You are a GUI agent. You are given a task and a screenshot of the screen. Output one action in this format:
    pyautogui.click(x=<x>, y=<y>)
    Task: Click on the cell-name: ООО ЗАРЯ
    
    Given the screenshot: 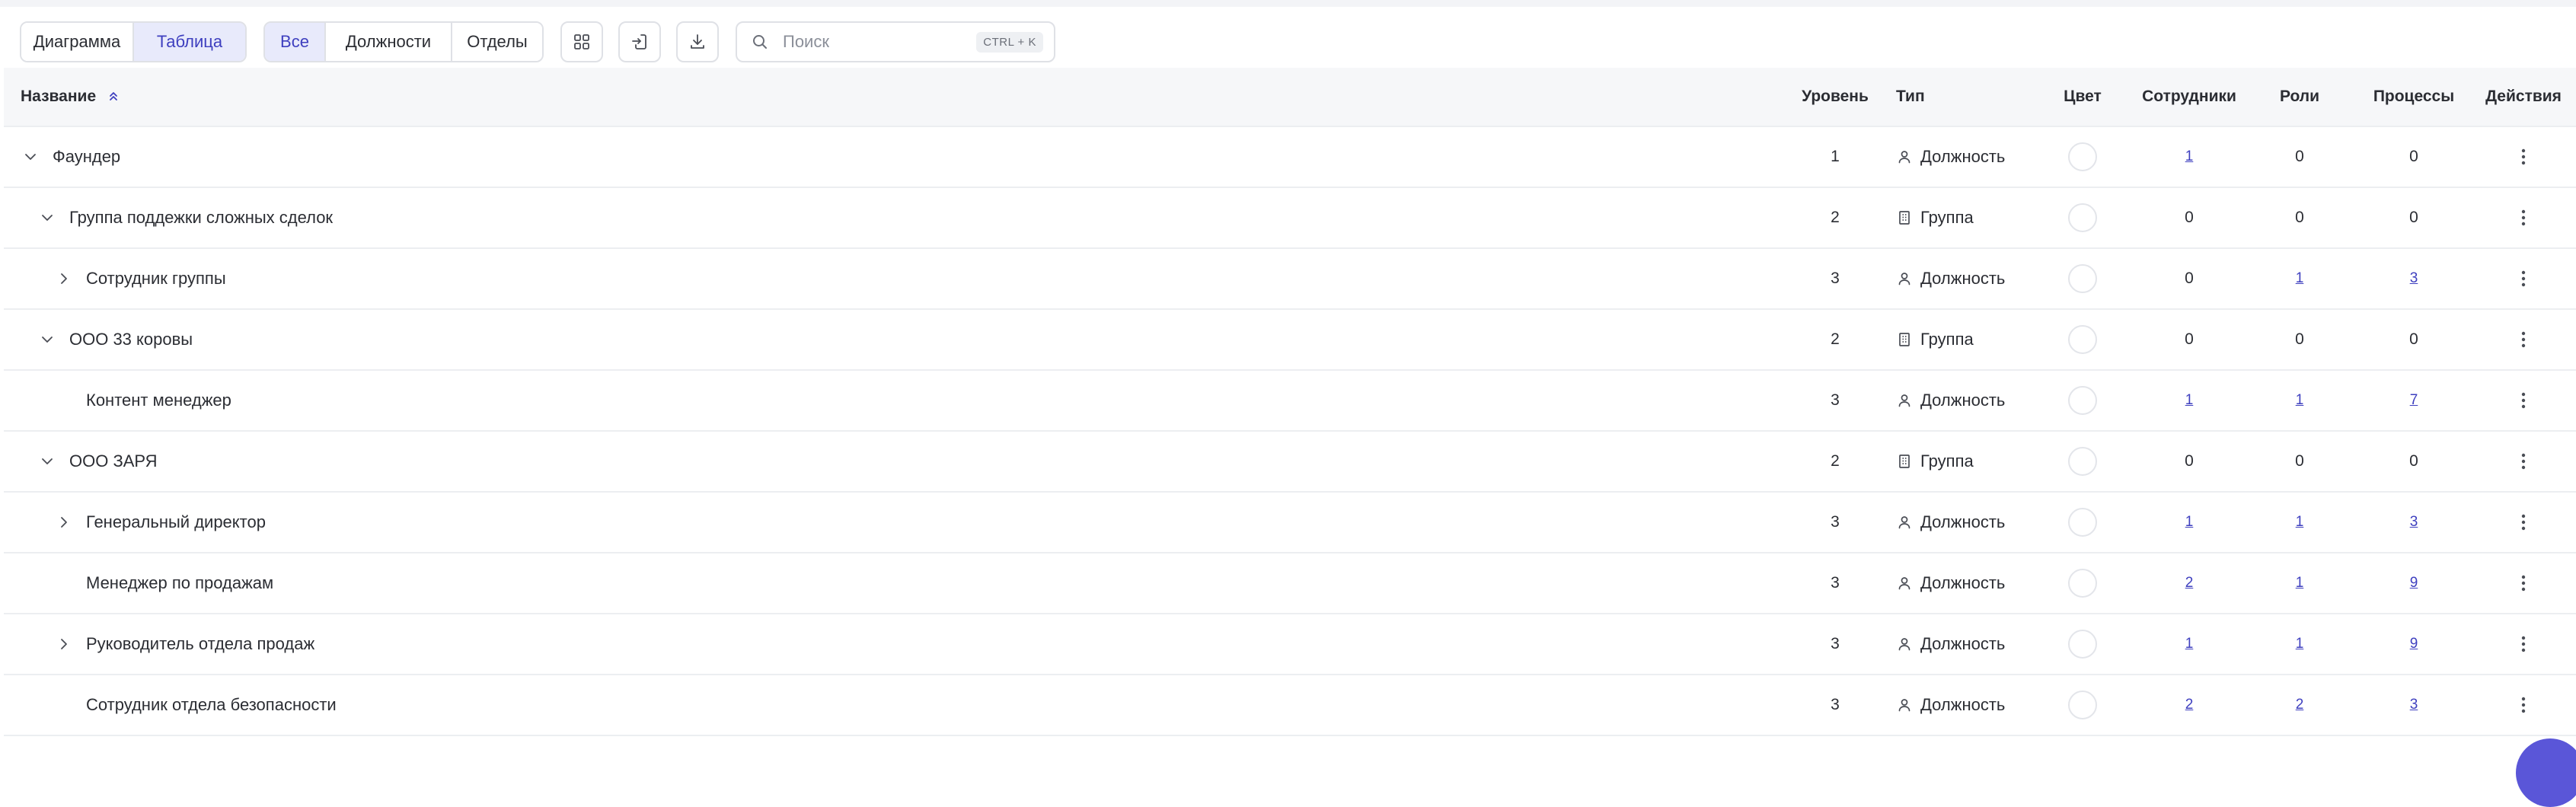 What is the action you would take?
    pyautogui.click(x=896, y=461)
    